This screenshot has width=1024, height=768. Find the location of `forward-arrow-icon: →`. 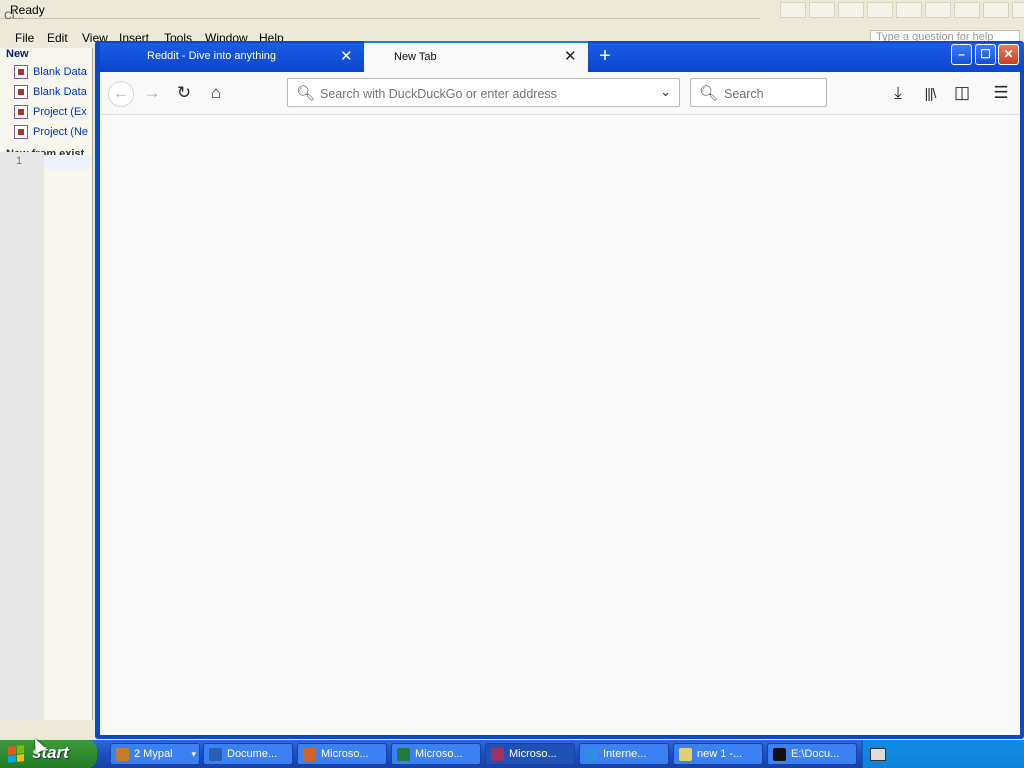

forward-arrow-icon: → is located at coordinates (152, 93).